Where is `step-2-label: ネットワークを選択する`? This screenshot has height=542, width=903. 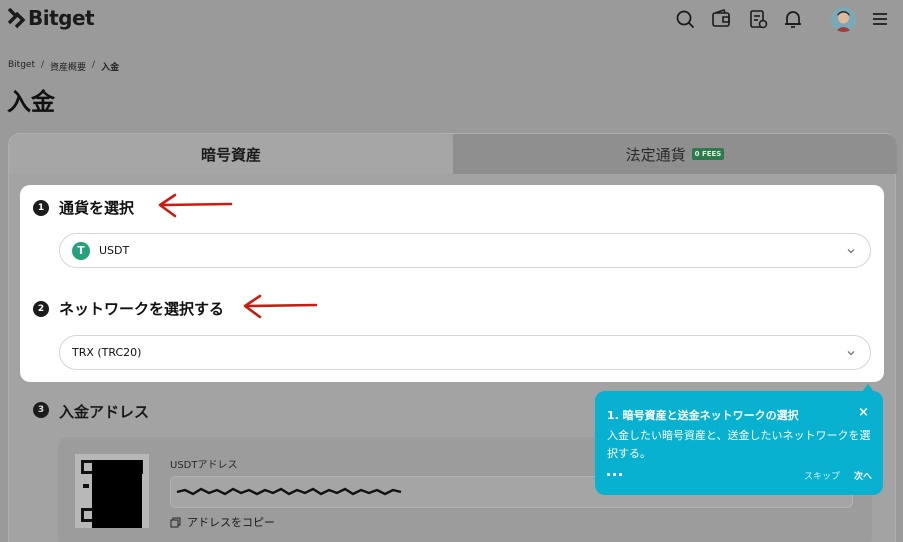 step-2-label: ネットワークを選択する is located at coordinates (142, 309).